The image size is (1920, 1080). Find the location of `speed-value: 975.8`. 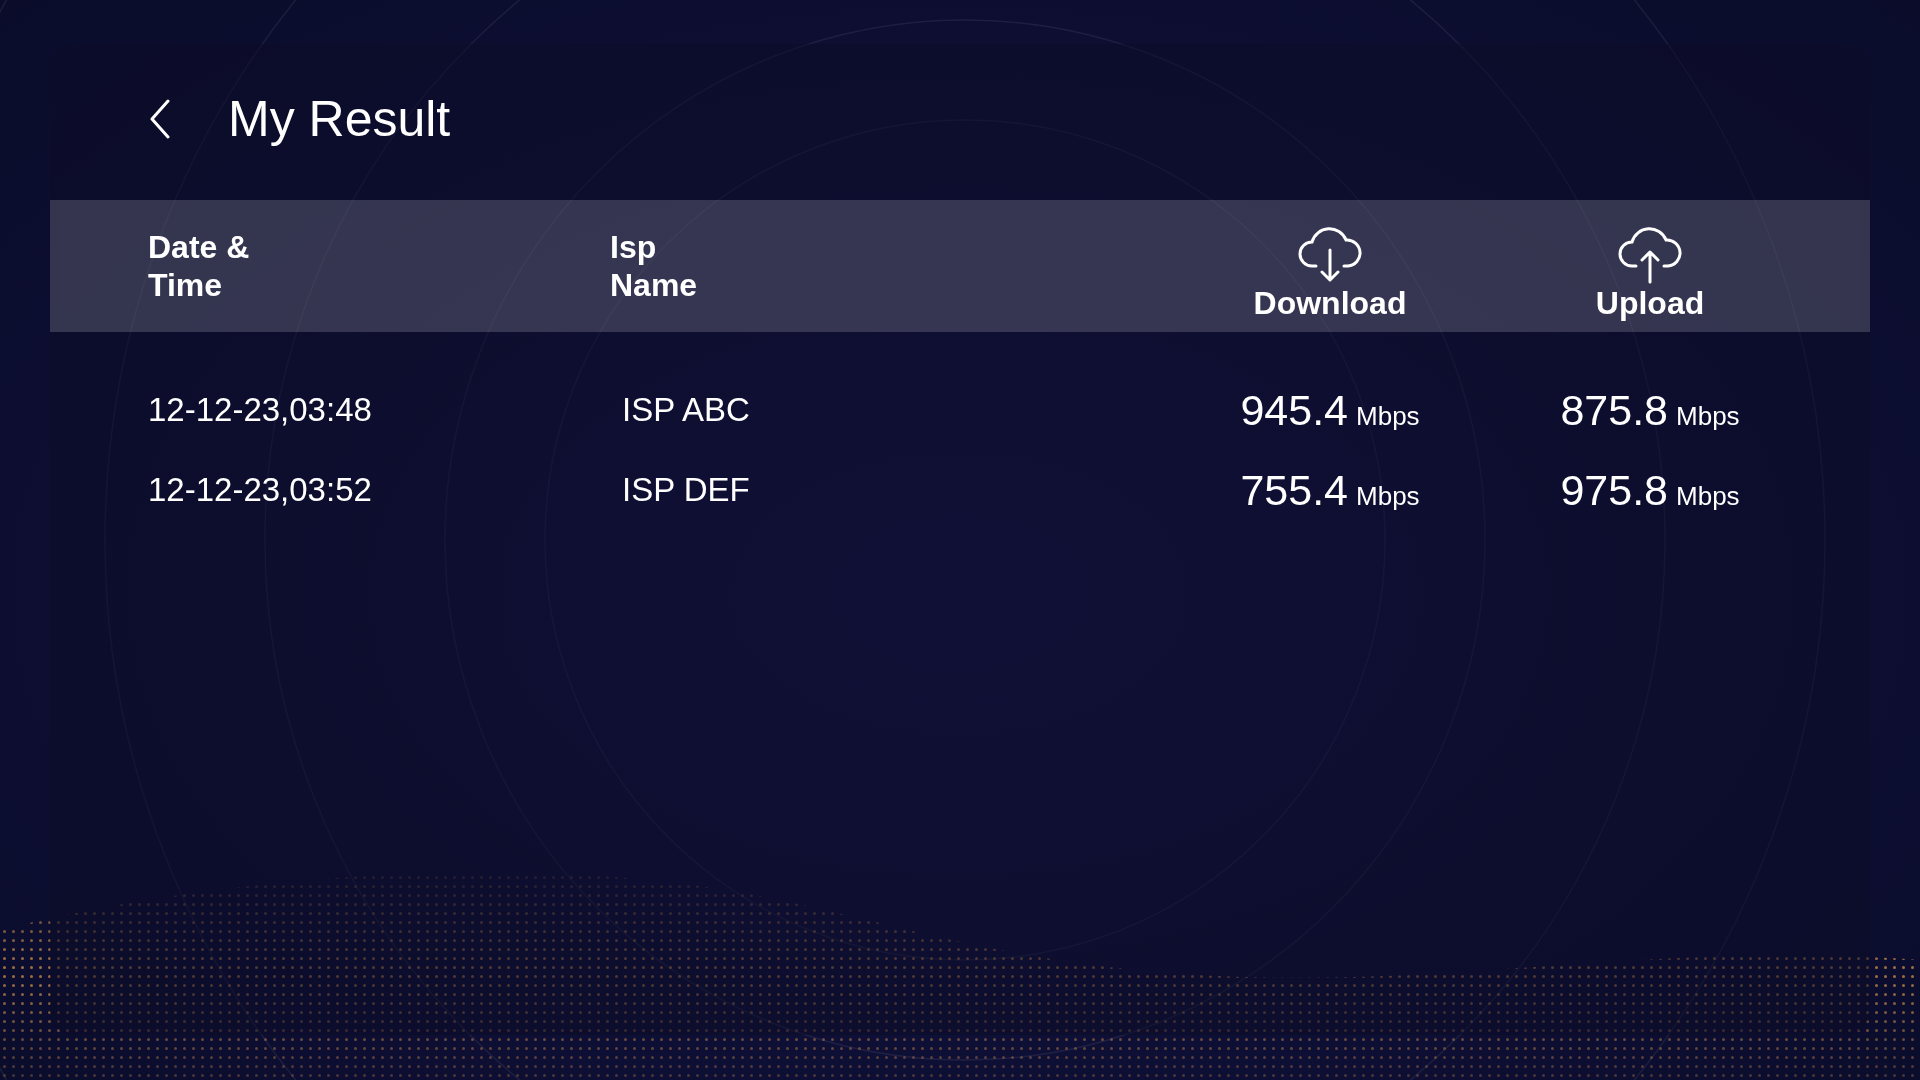

speed-value: 975.8 is located at coordinates (1614, 490).